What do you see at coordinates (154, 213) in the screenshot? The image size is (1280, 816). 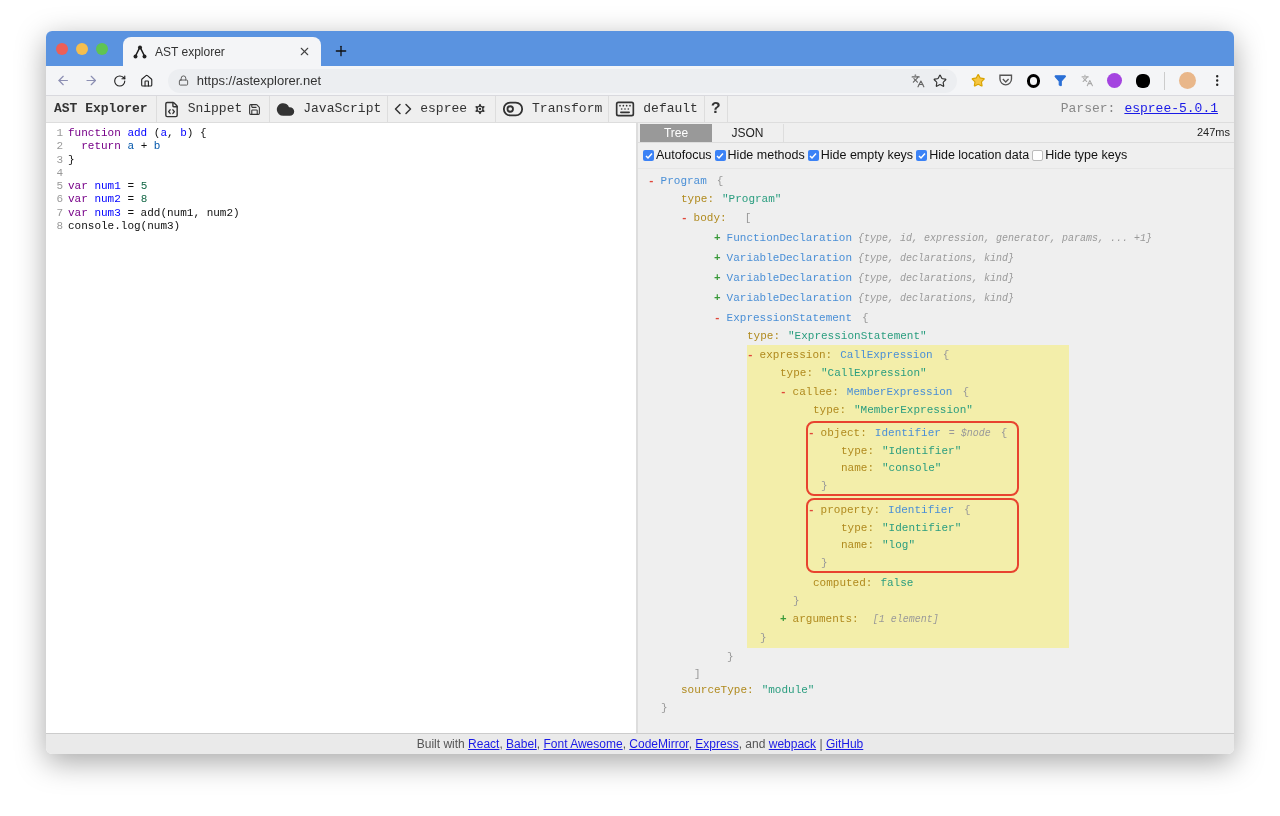 I see `code-line: var num3 = add(num1, num2)` at bounding box center [154, 213].